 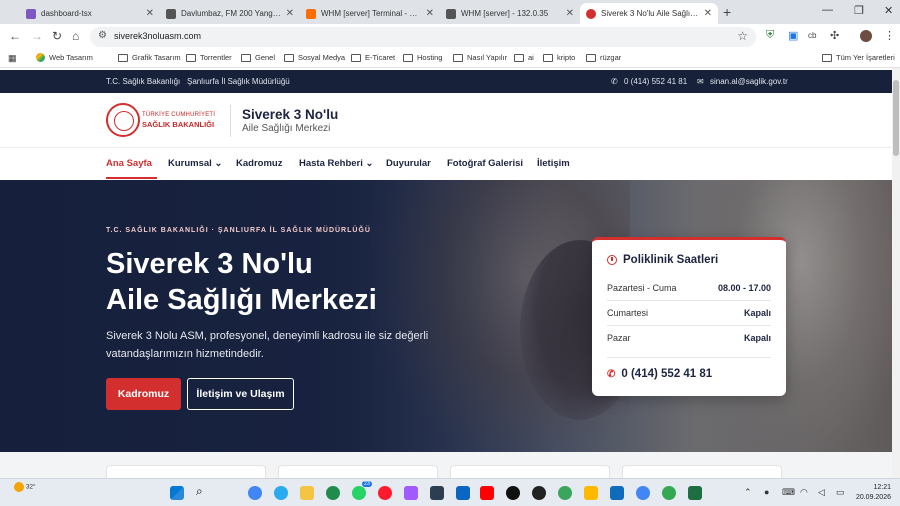 What do you see at coordinates (37, 36) in the screenshot?
I see `forward-icon: →` at bounding box center [37, 36].